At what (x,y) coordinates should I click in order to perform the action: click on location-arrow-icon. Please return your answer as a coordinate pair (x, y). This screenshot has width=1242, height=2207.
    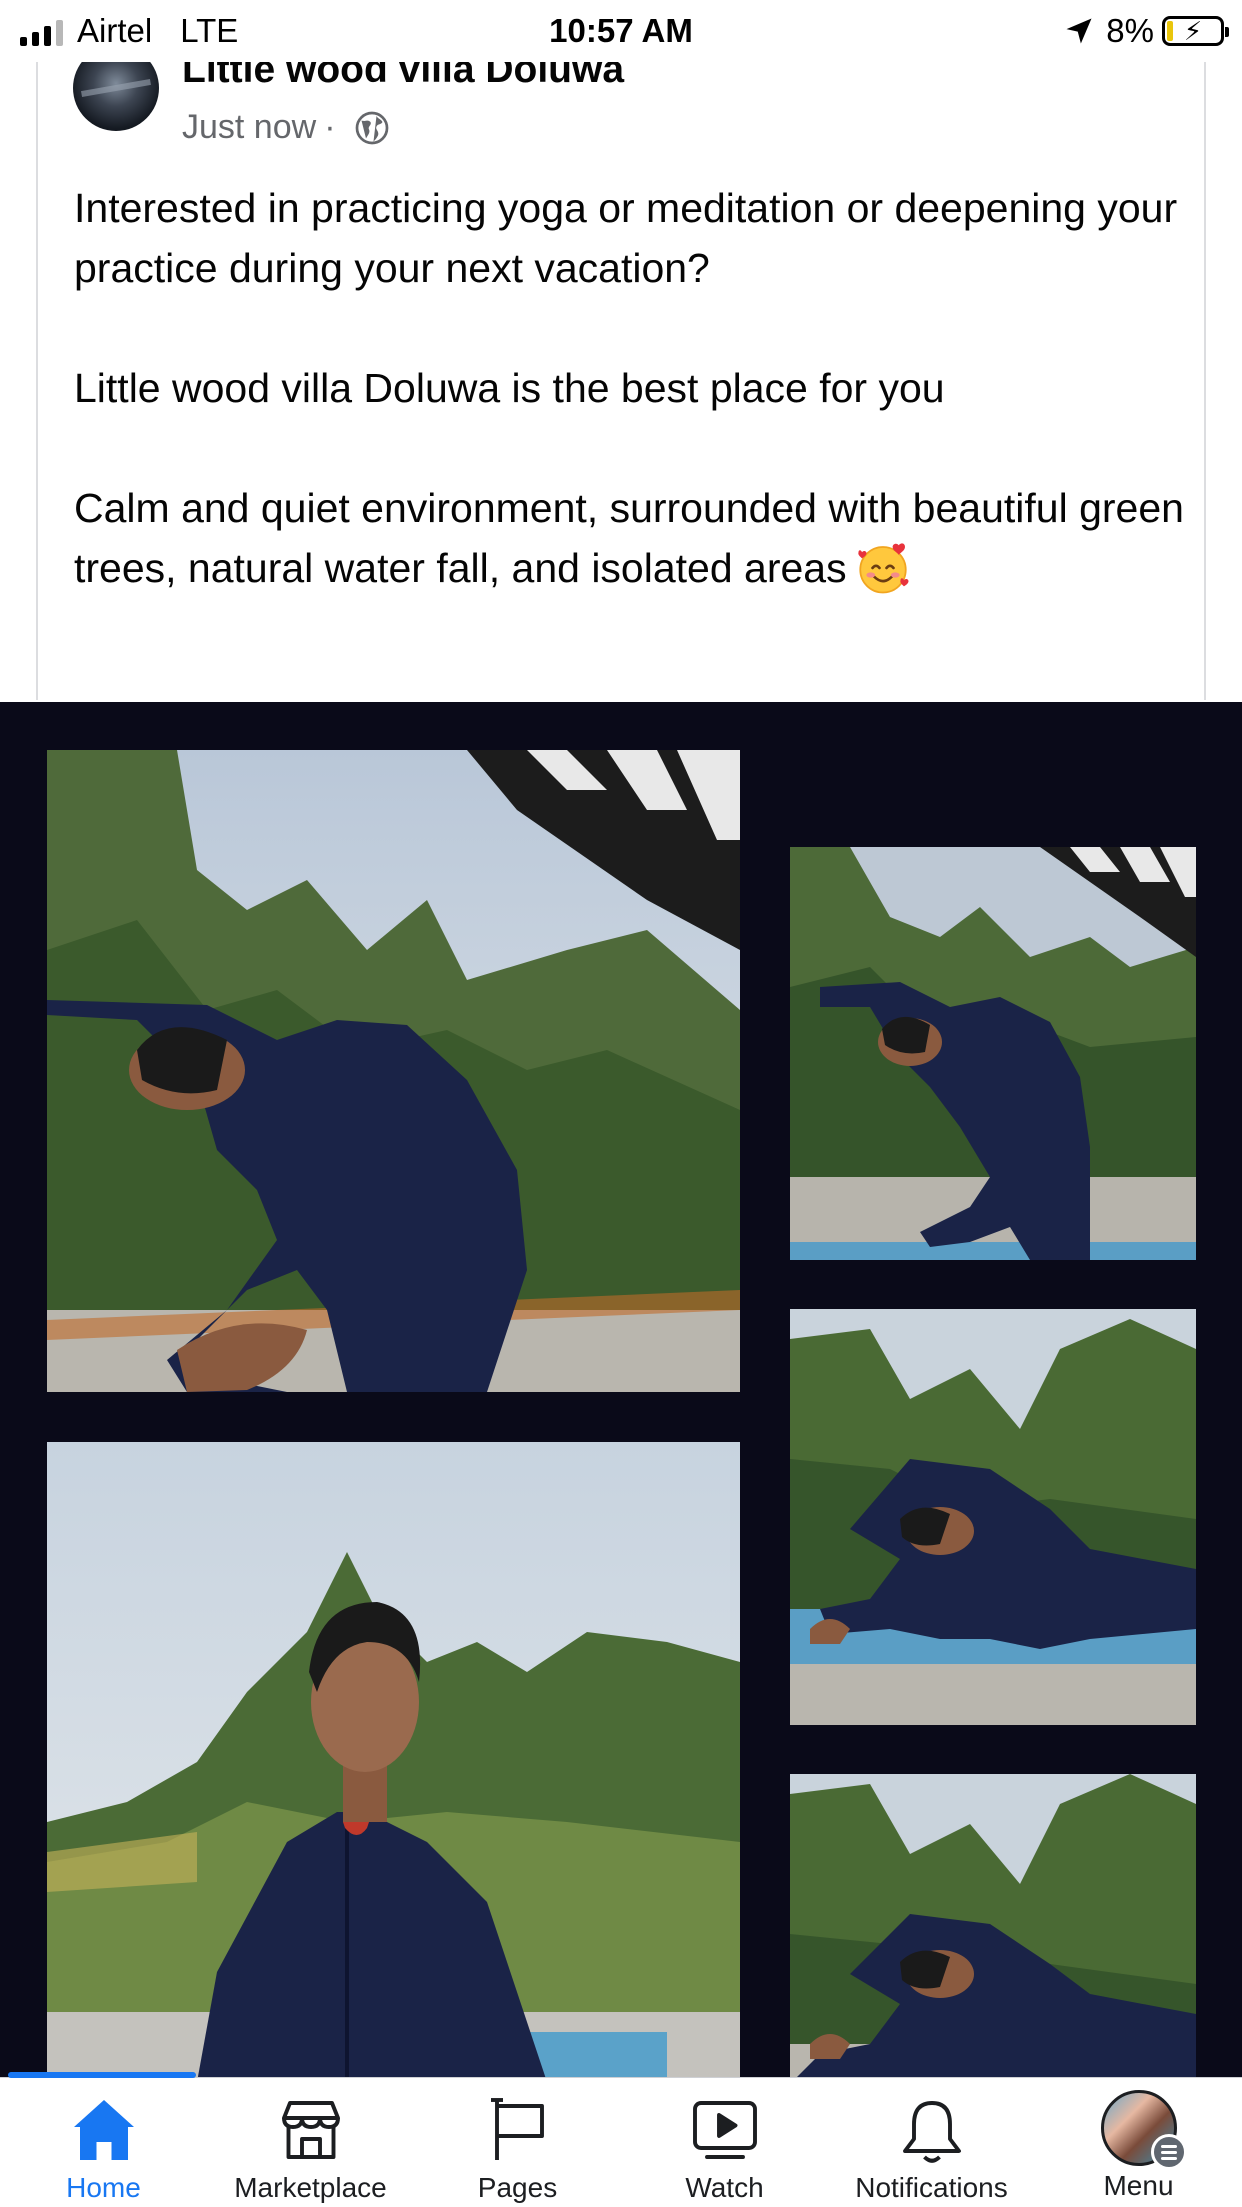
    Looking at the image, I should click on (1079, 31).